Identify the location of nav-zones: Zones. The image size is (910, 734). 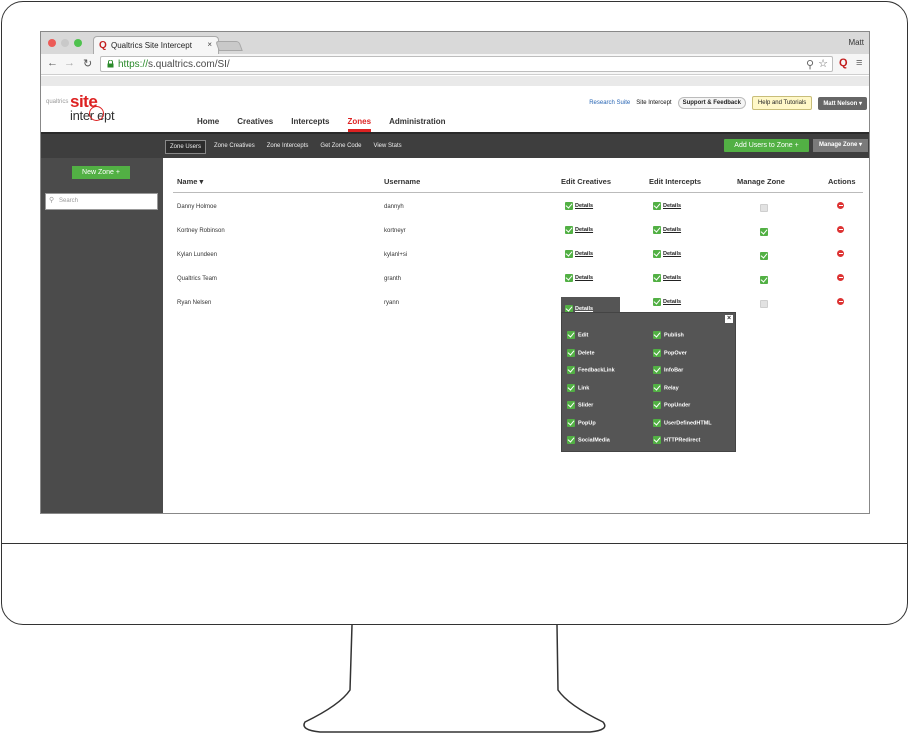
(359, 124).